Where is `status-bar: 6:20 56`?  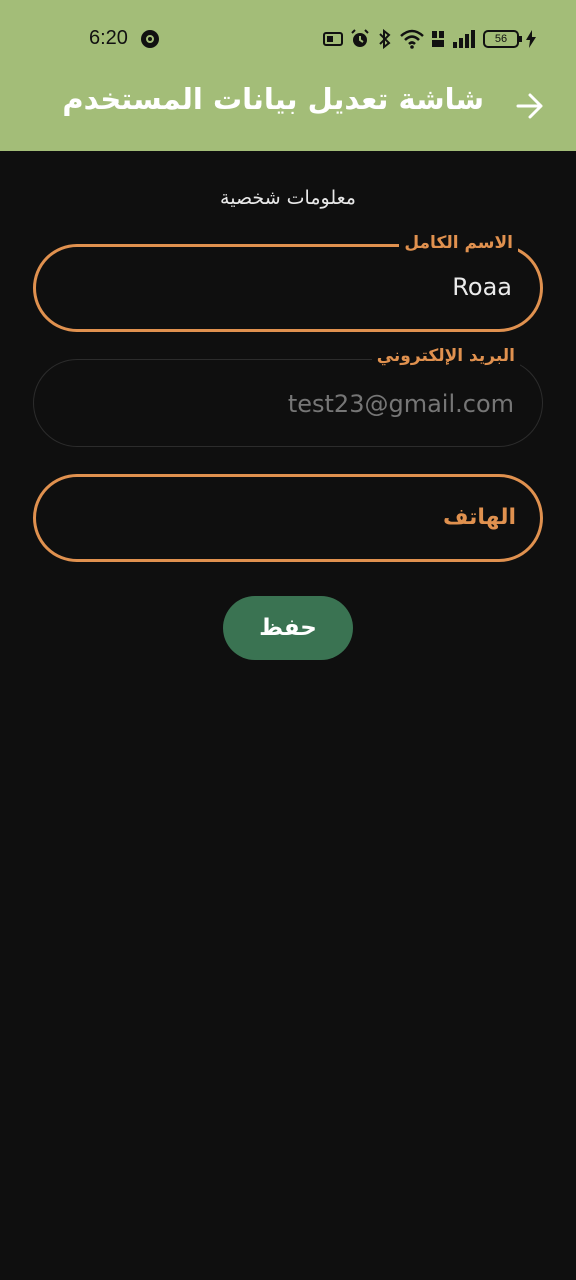
status-bar: 6:20 56 is located at coordinates (288, 38).